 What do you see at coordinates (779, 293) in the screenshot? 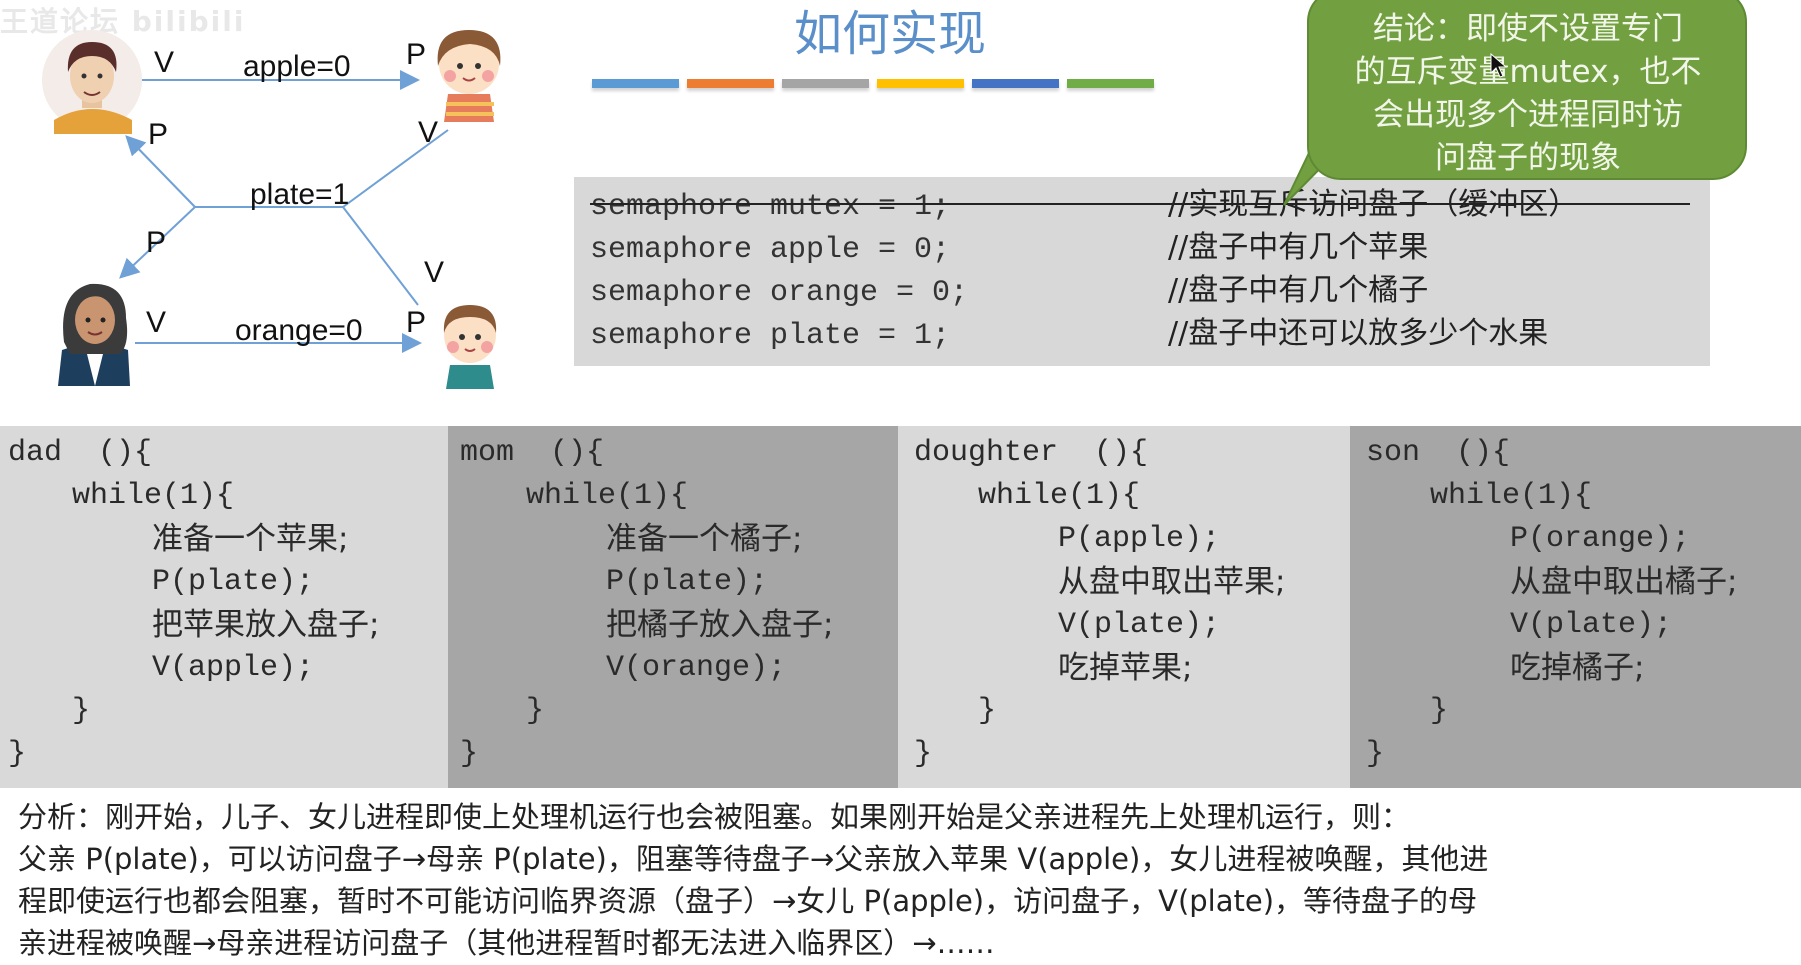
I see `semaphore-code: semaphore orange = 0;` at bounding box center [779, 293].